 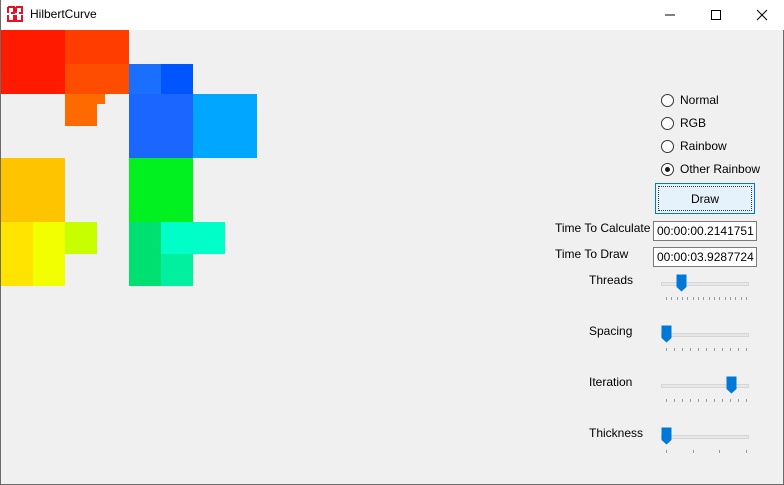 I want to click on draw-button-label: Draw, so click(x=704, y=198).